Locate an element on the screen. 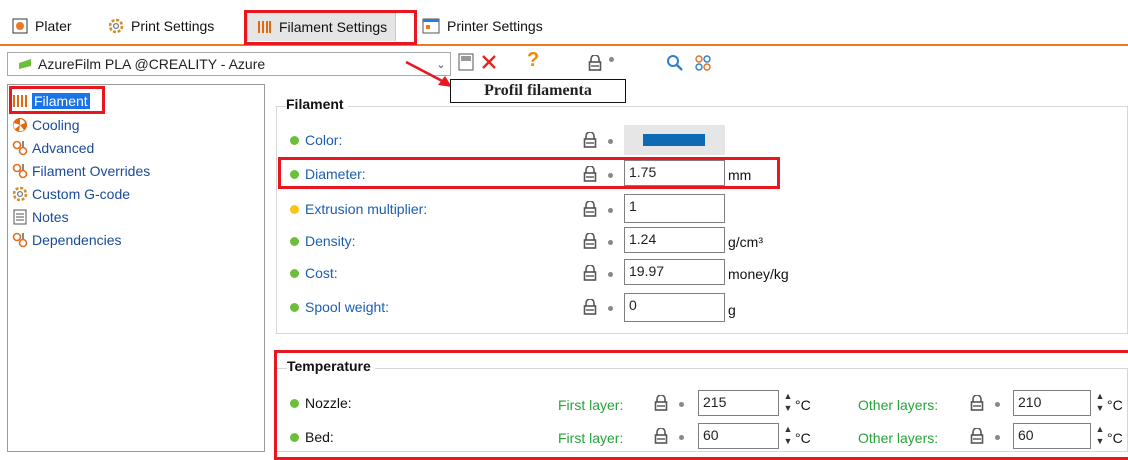 Image resolution: width=1128 pixels, height=460 pixels. extrusion-input: 1 is located at coordinates (674, 208).